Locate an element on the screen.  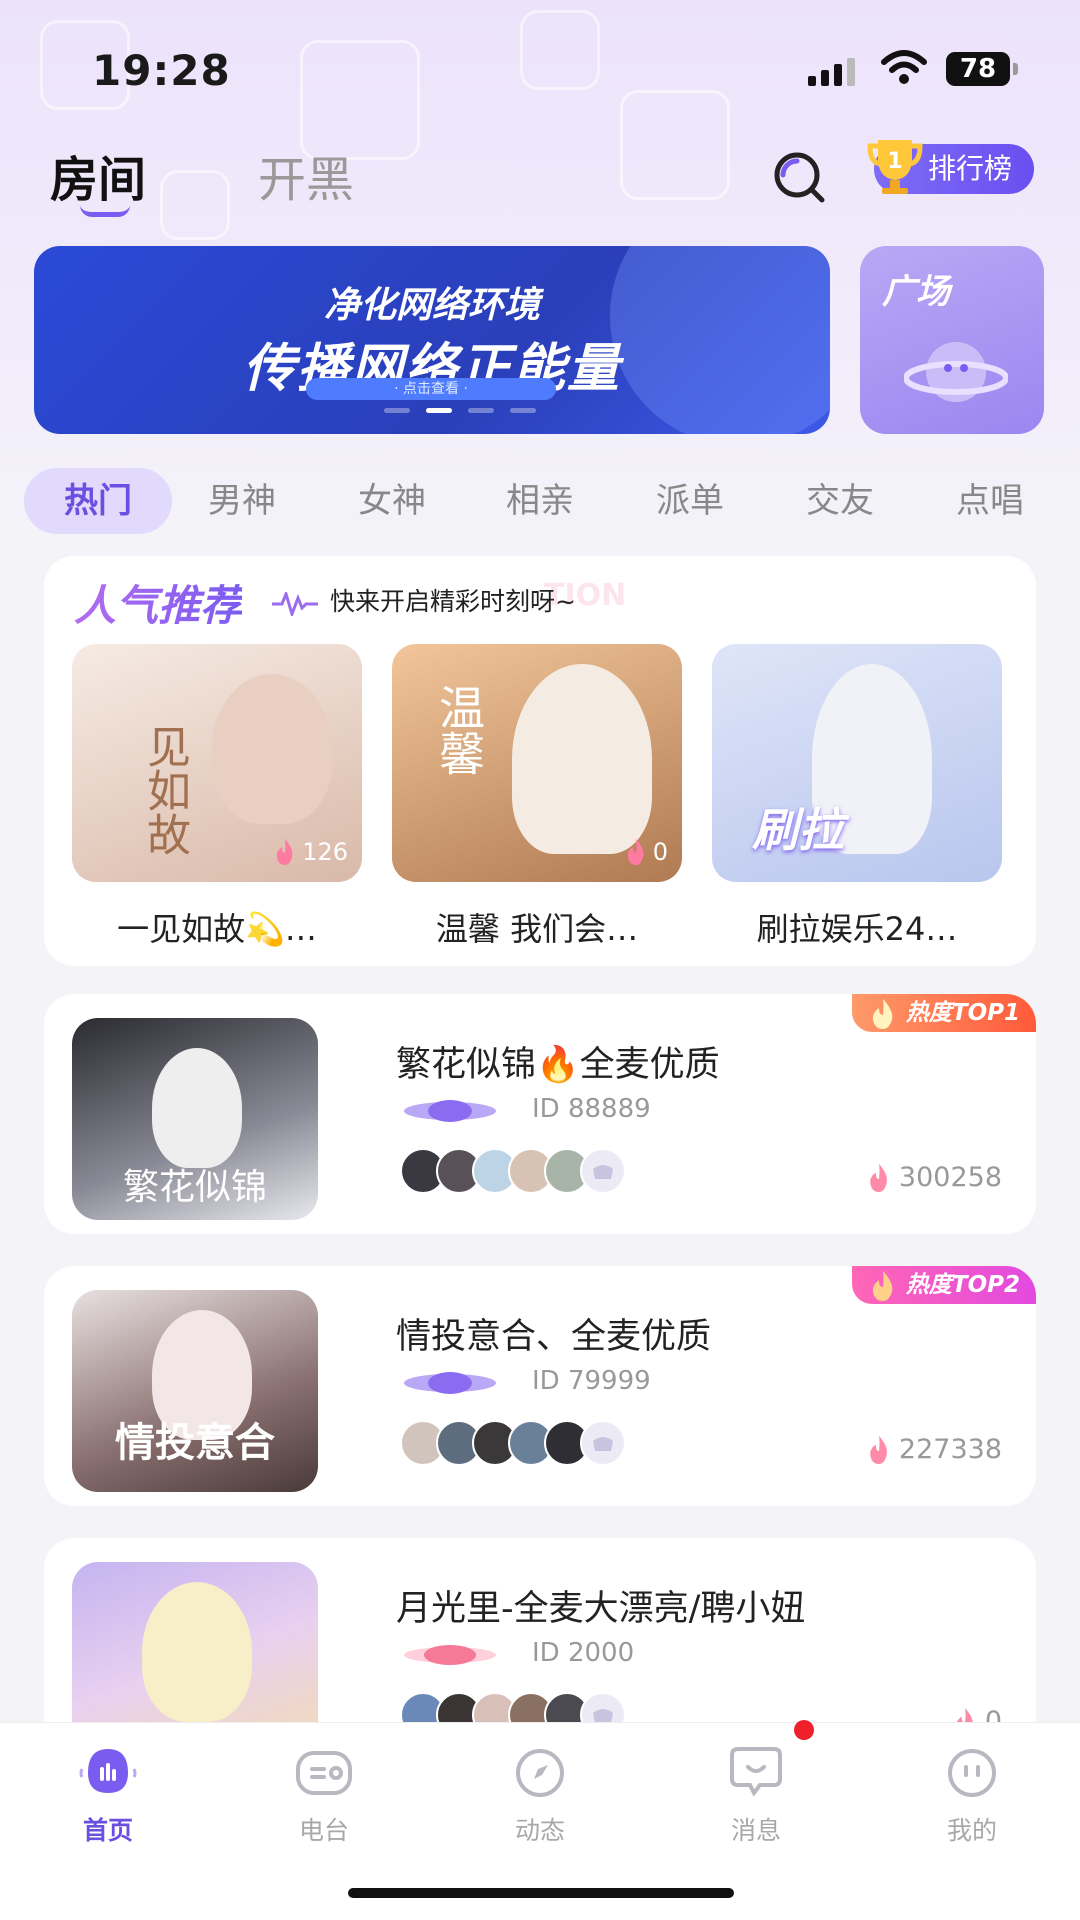
category-male-god: 男神 is located at coordinates (242, 501).